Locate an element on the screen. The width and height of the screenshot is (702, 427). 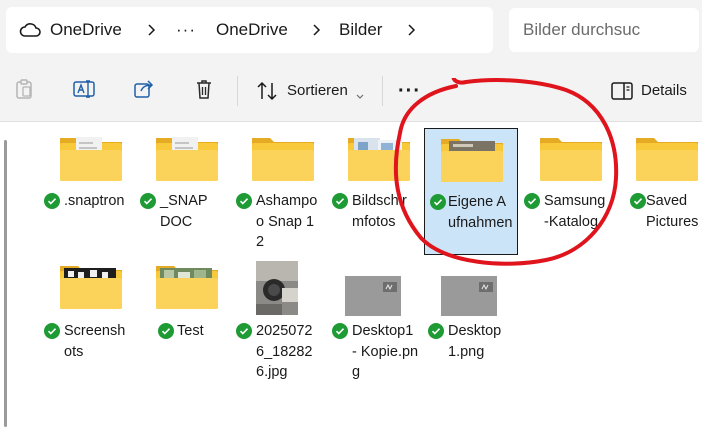
folder-item-samsung-katalog: Samsung-Katalog is located at coordinates (571, 193).